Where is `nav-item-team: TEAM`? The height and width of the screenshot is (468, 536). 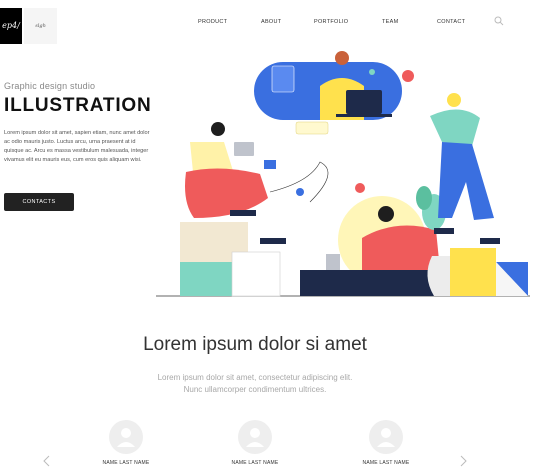 nav-item-team: TEAM is located at coordinates (390, 22).